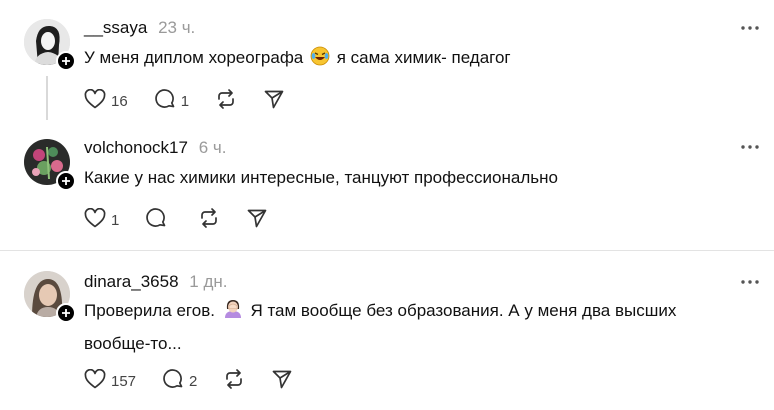 This screenshot has height=410, width=774. I want to click on action-bar: 1, so click(189, 220).